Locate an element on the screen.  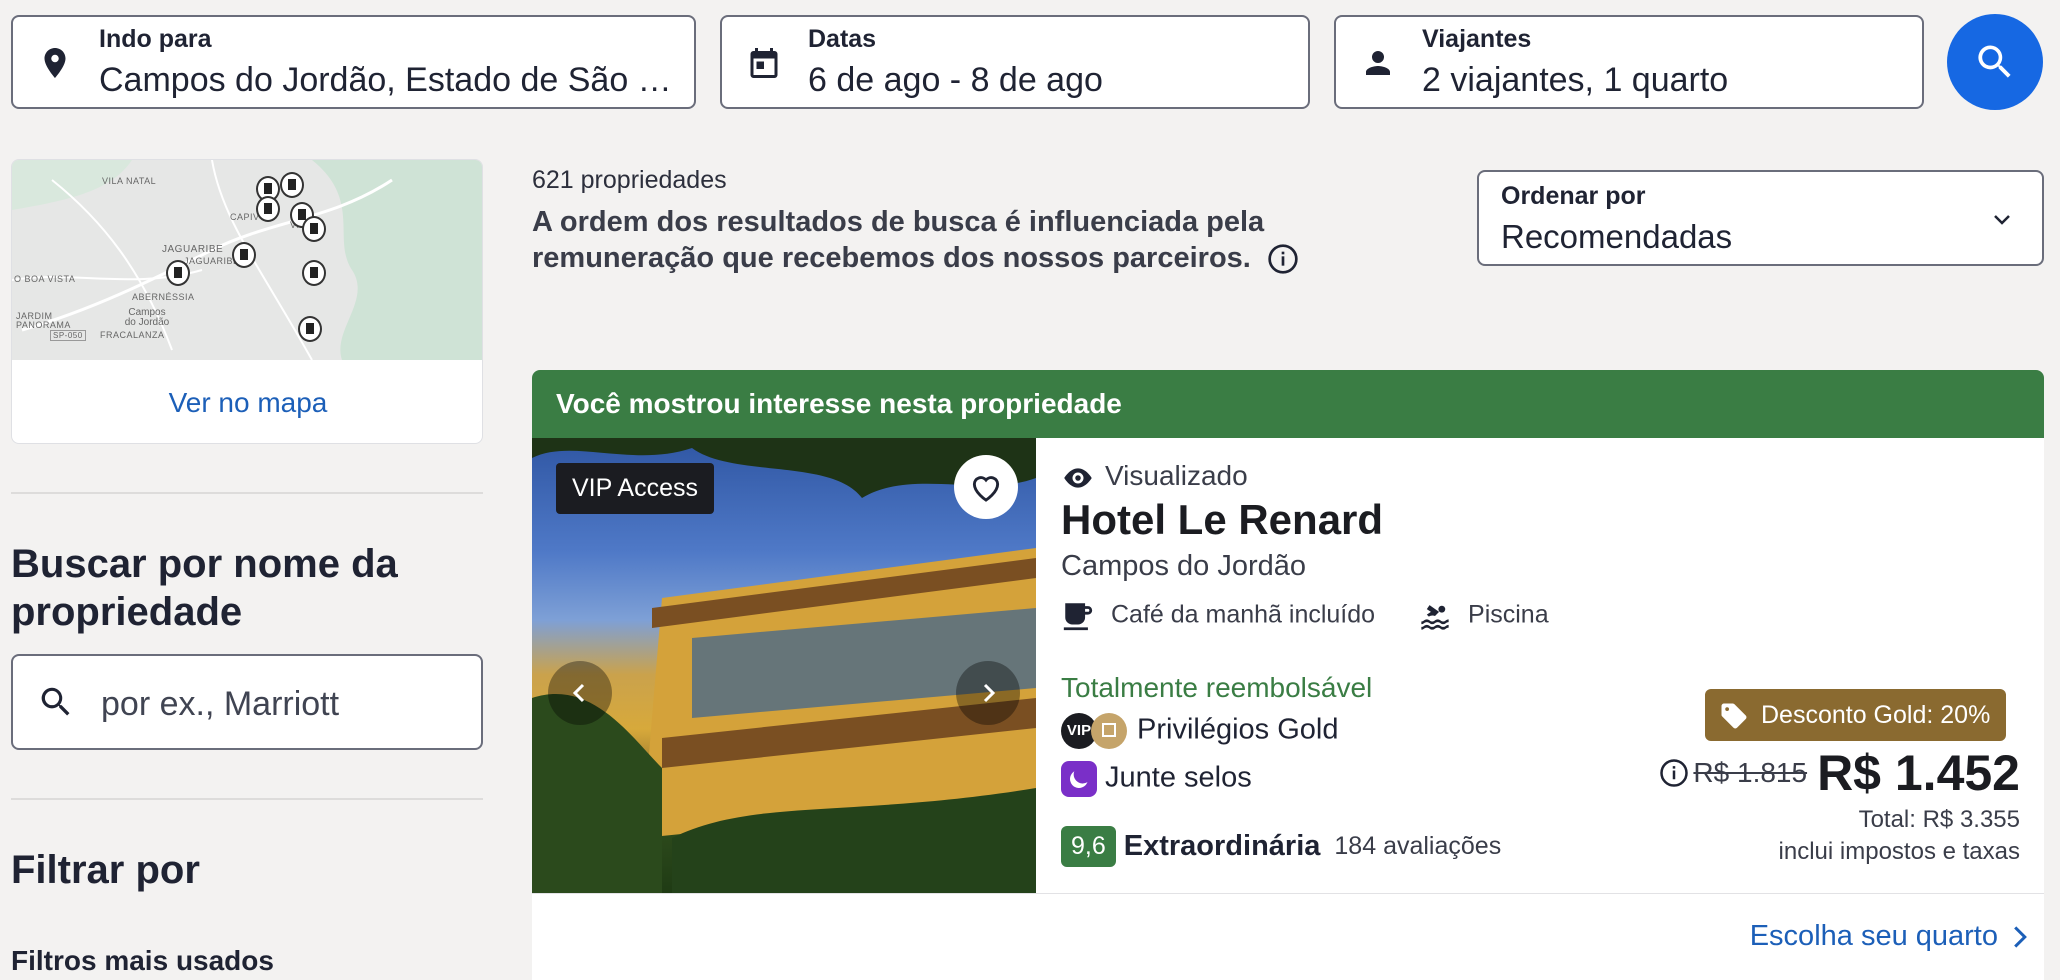
location-pin-icon is located at coordinates (55, 63).